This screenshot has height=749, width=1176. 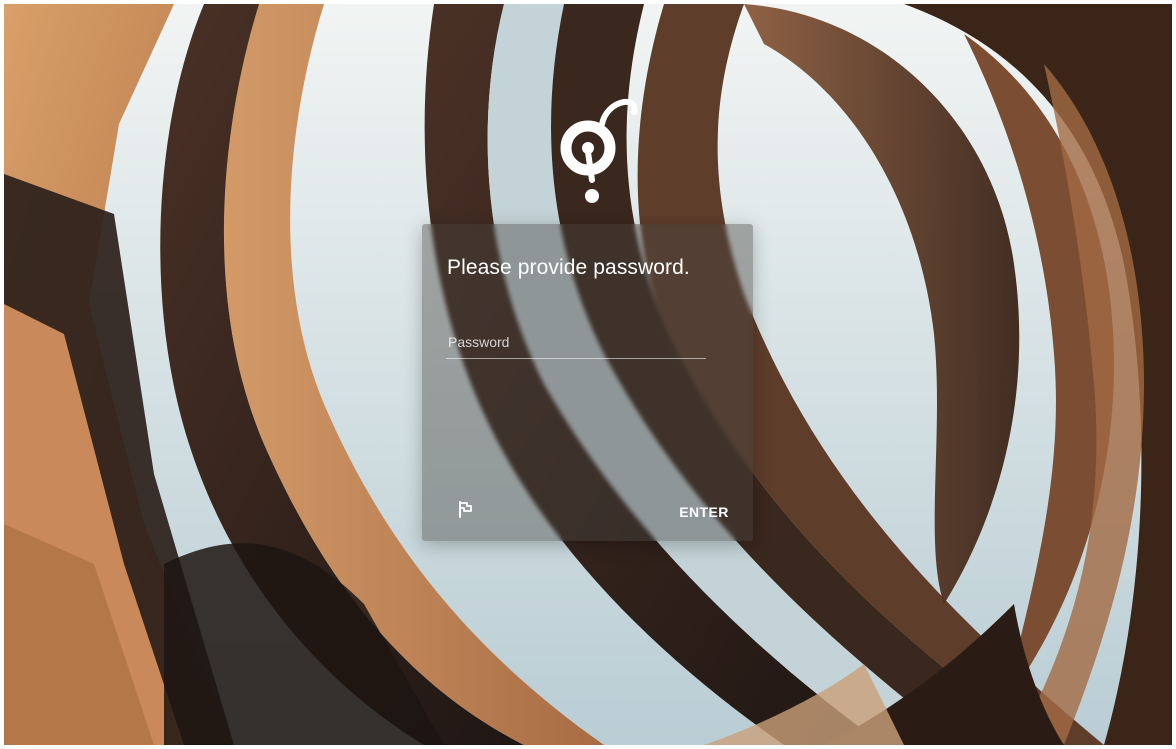 I want to click on enter-button: ENTER, so click(x=704, y=512).